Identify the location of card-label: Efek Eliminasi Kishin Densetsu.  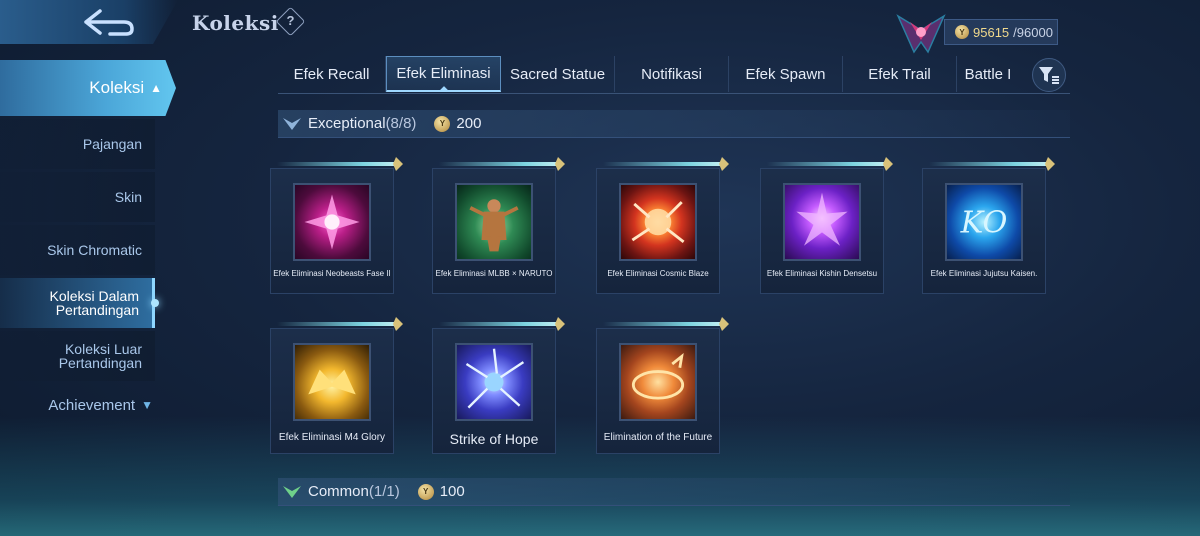
(822, 273).